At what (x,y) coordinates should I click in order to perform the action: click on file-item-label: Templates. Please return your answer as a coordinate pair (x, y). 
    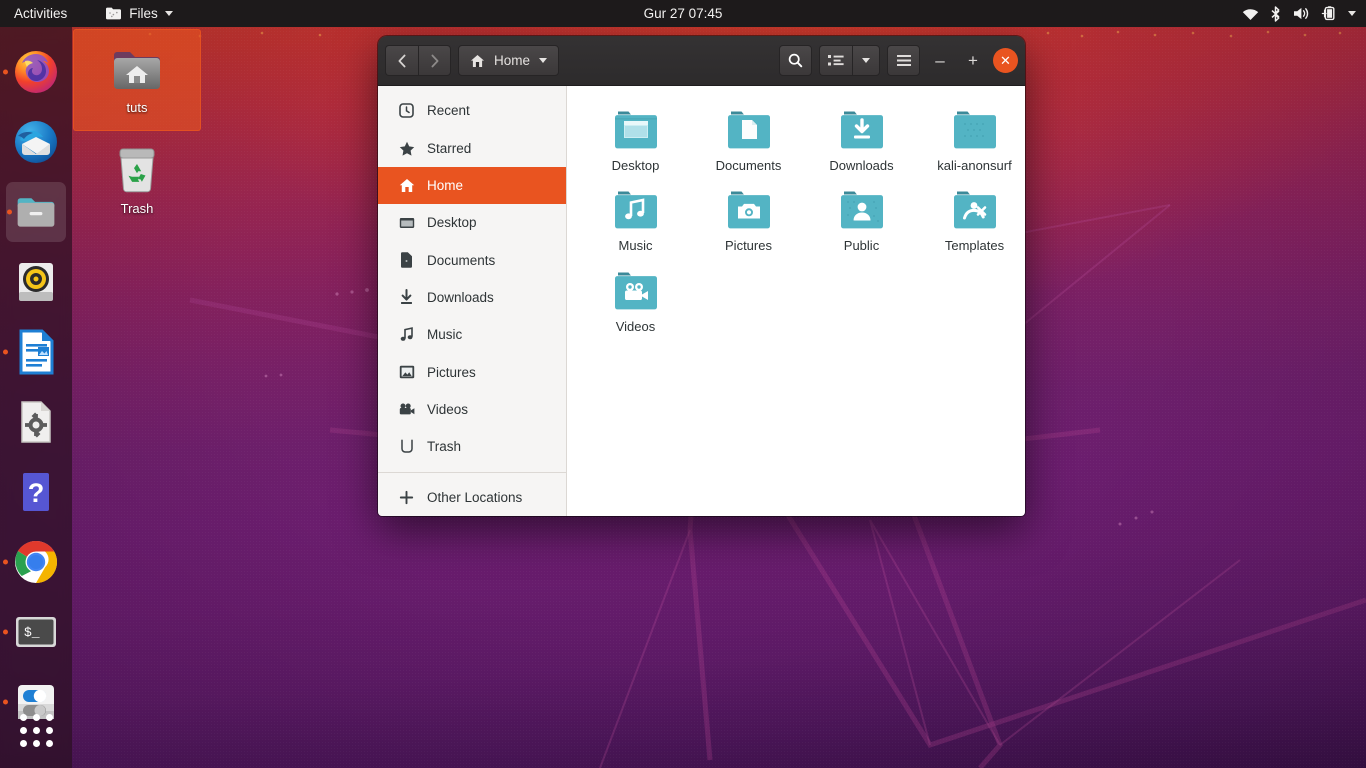
    Looking at the image, I should click on (974, 246).